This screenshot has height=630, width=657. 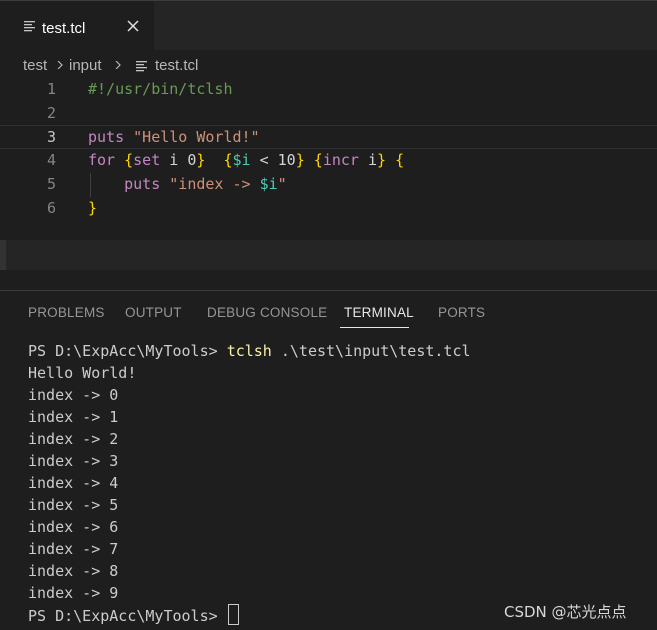 What do you see at coordinates (64, 28) in the screenshot?
I see `tab-label: test.tcl` at bounding box center [64, 28].